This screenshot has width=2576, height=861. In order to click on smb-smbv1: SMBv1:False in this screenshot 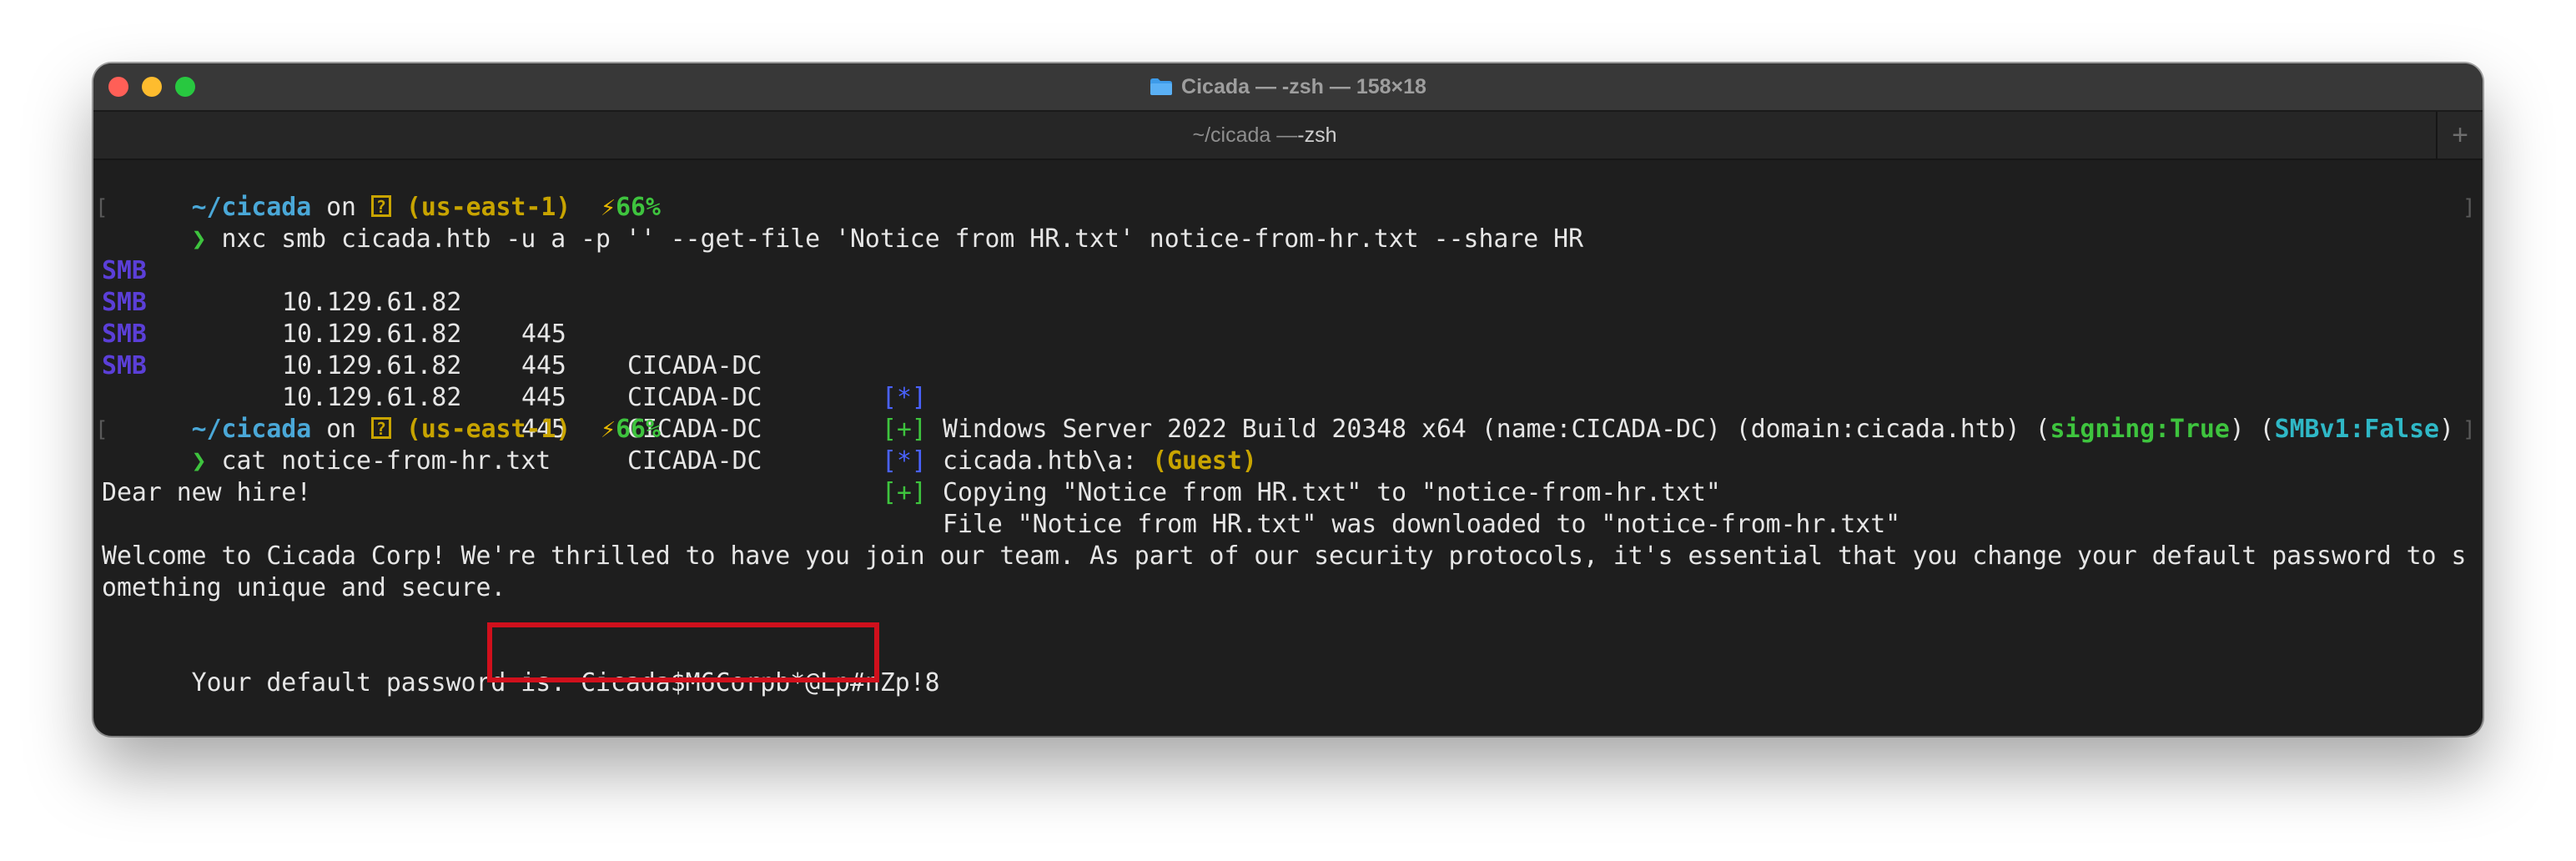, I will do `click(2356, 429)`.